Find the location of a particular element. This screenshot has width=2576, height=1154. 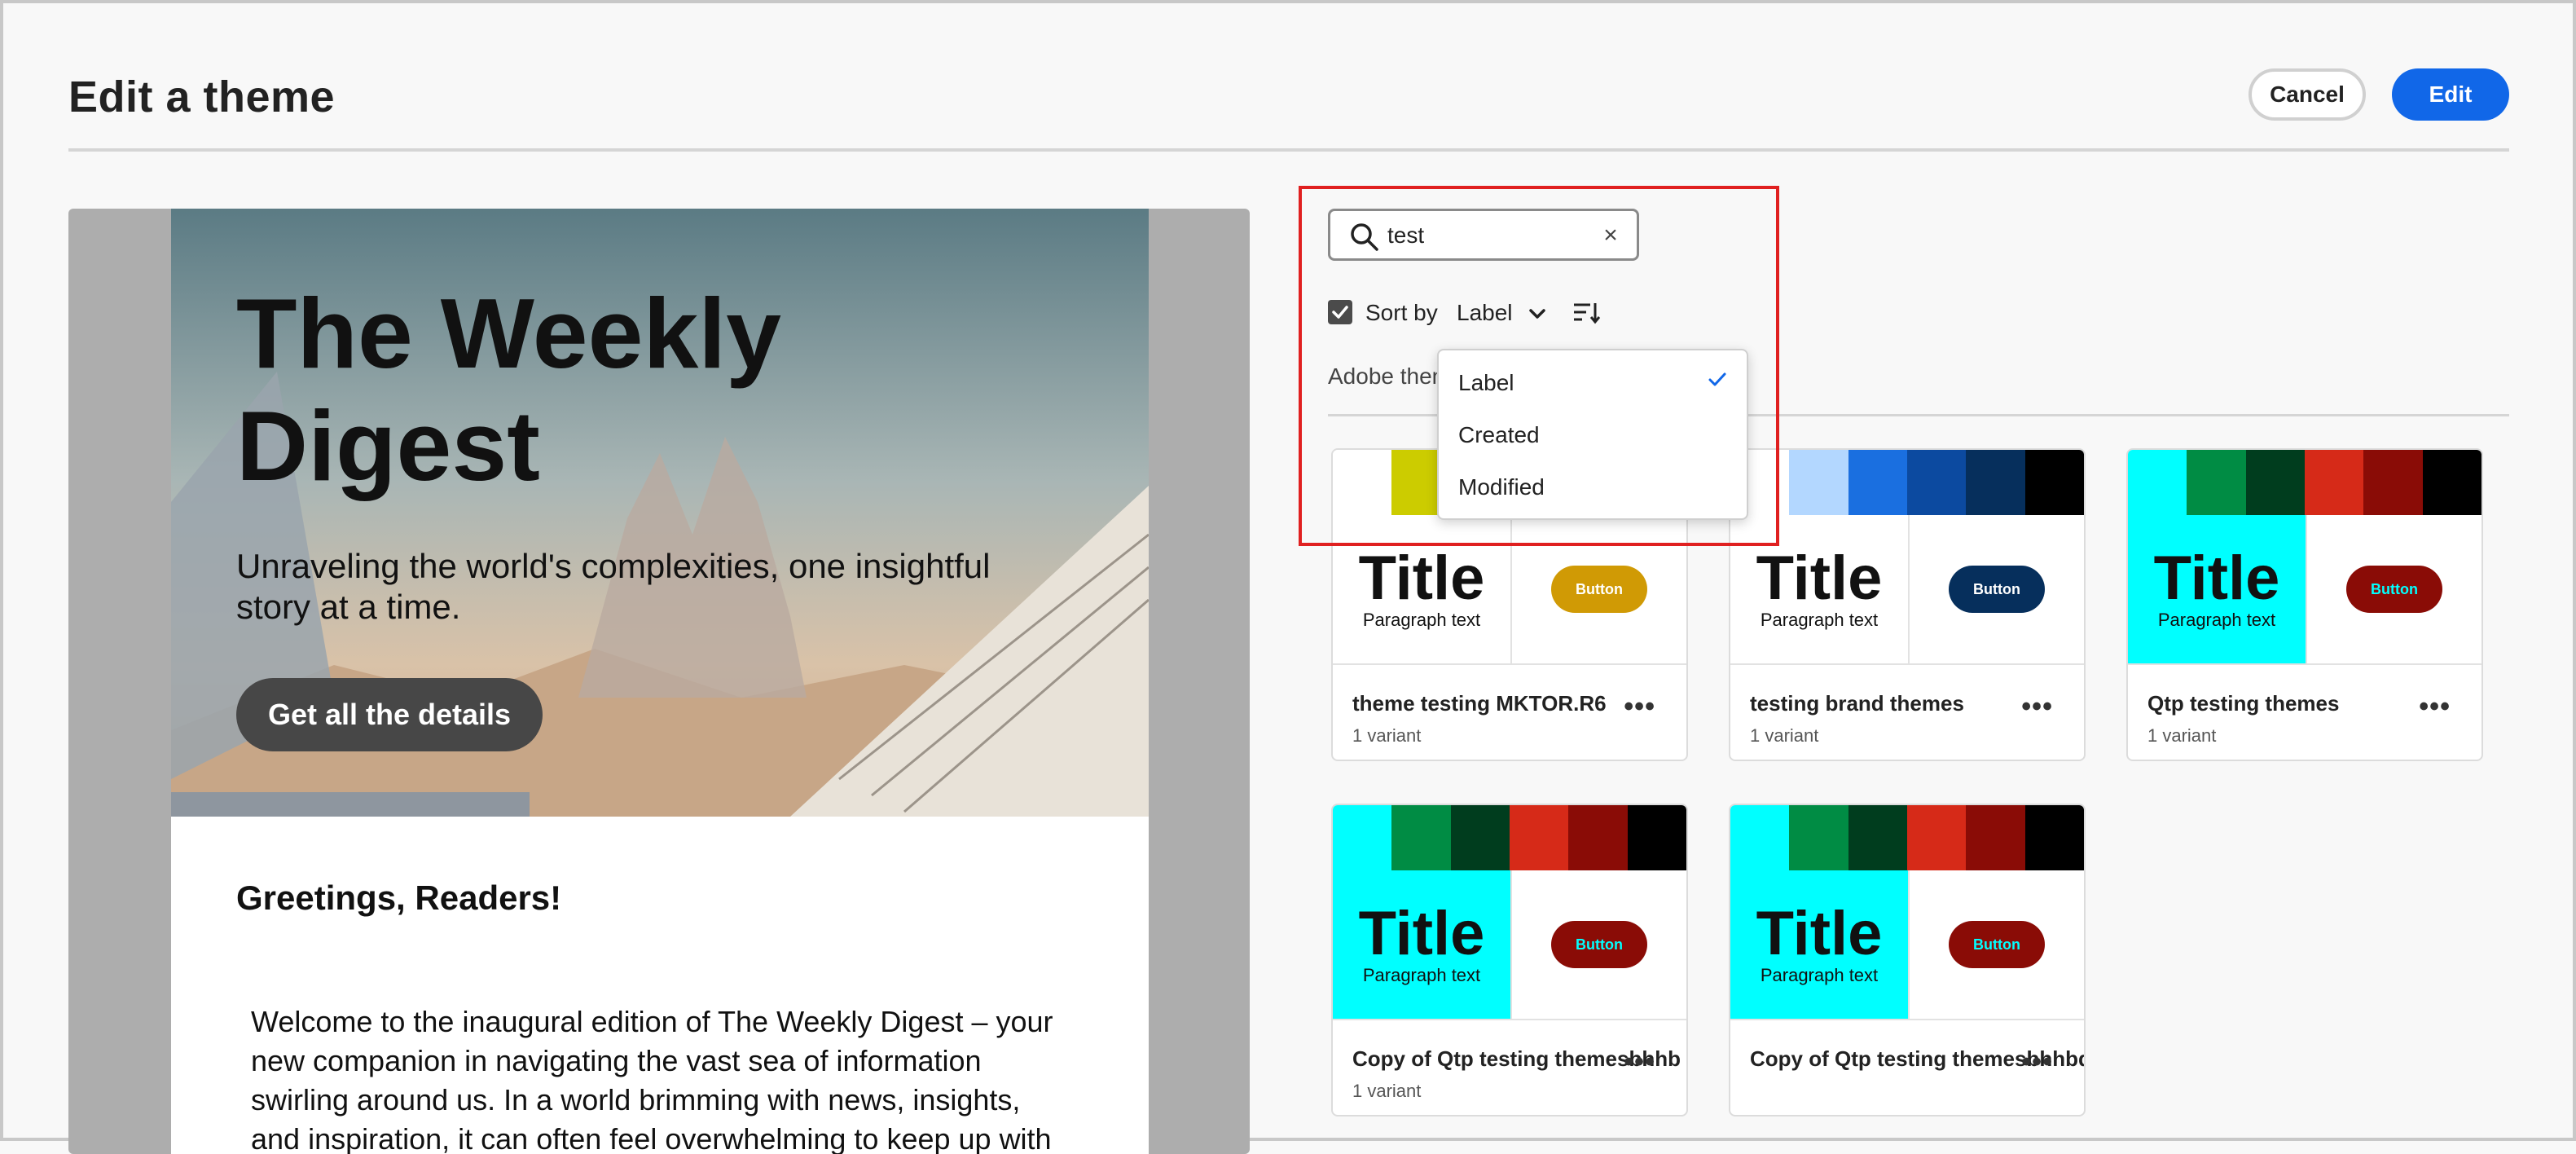

theme-name: testing brand themes is located at coordinates (1857, 703).